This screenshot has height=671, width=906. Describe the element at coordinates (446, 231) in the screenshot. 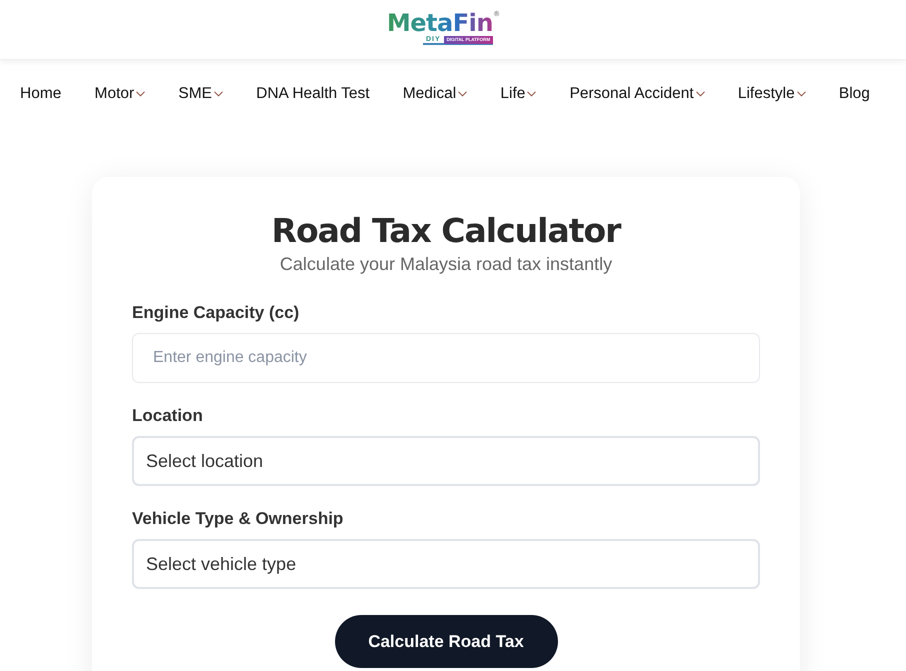

I see `card-title: Road Tax Calculator` at that location.